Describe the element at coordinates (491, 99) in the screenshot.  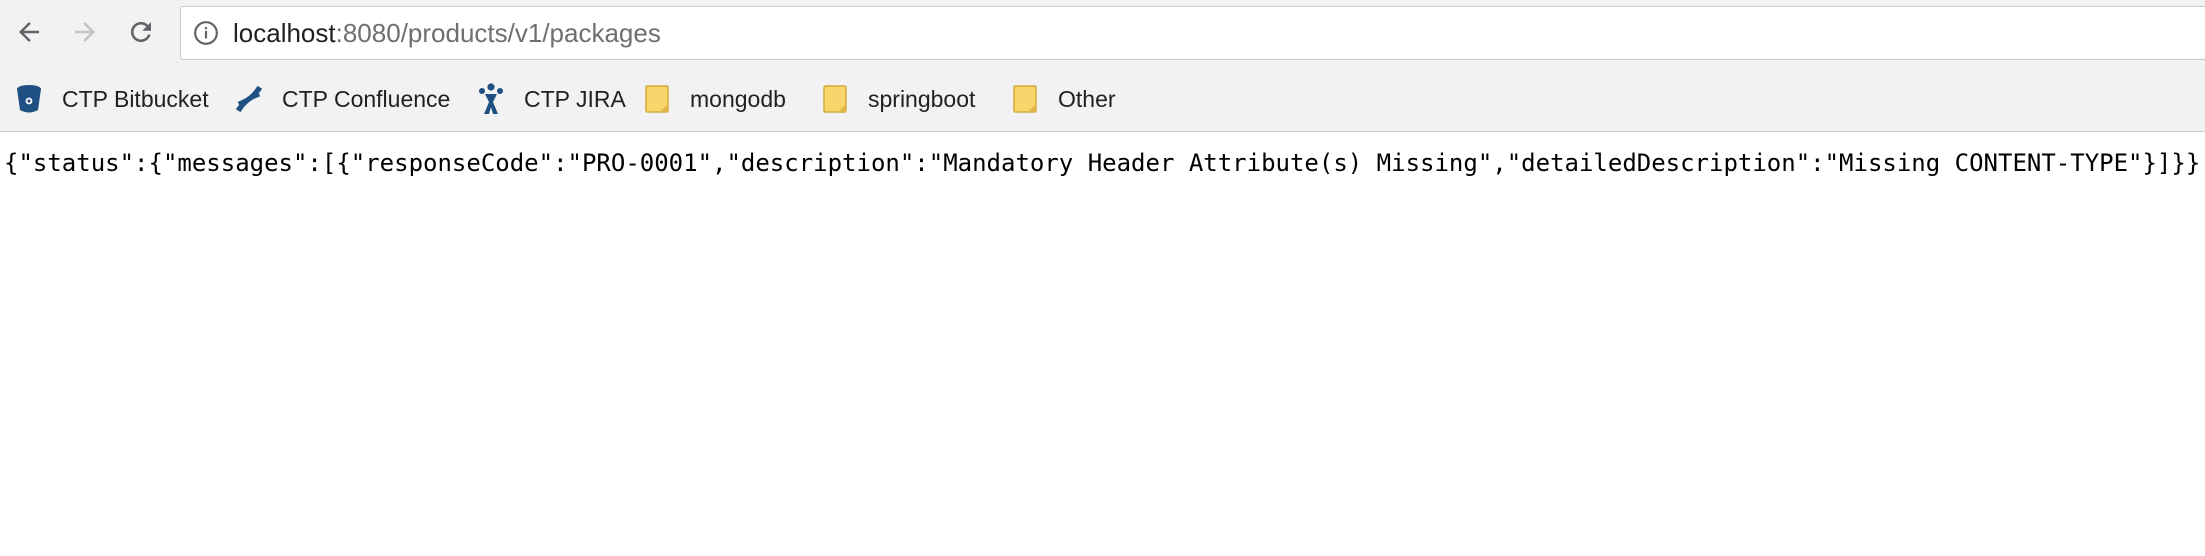
I see `jira-icon` at that location.